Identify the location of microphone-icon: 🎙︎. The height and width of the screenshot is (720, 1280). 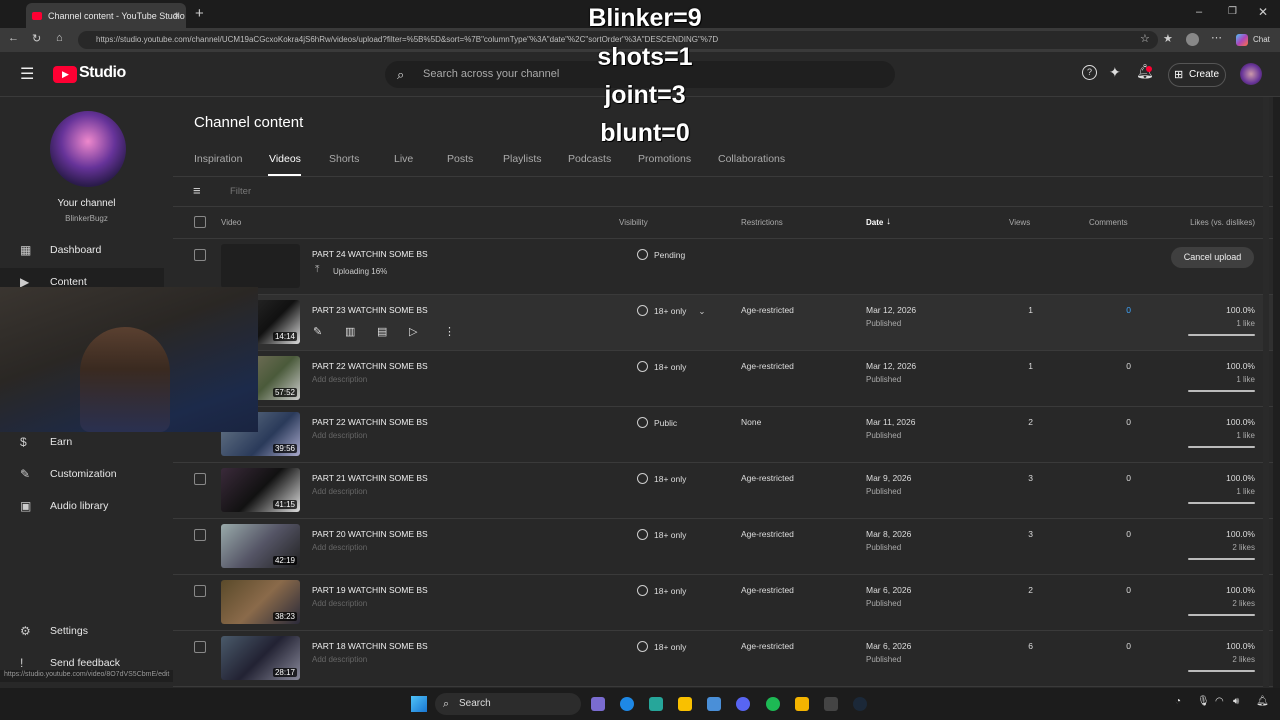
(1203, 701).